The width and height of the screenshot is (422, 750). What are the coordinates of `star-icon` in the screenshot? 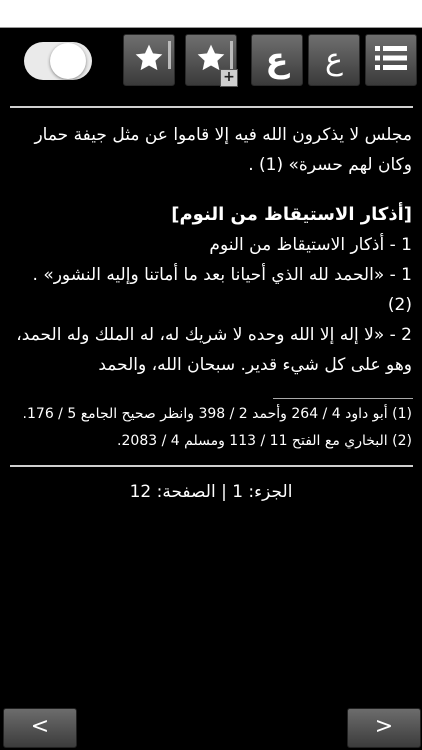 It's located at (149, 60).